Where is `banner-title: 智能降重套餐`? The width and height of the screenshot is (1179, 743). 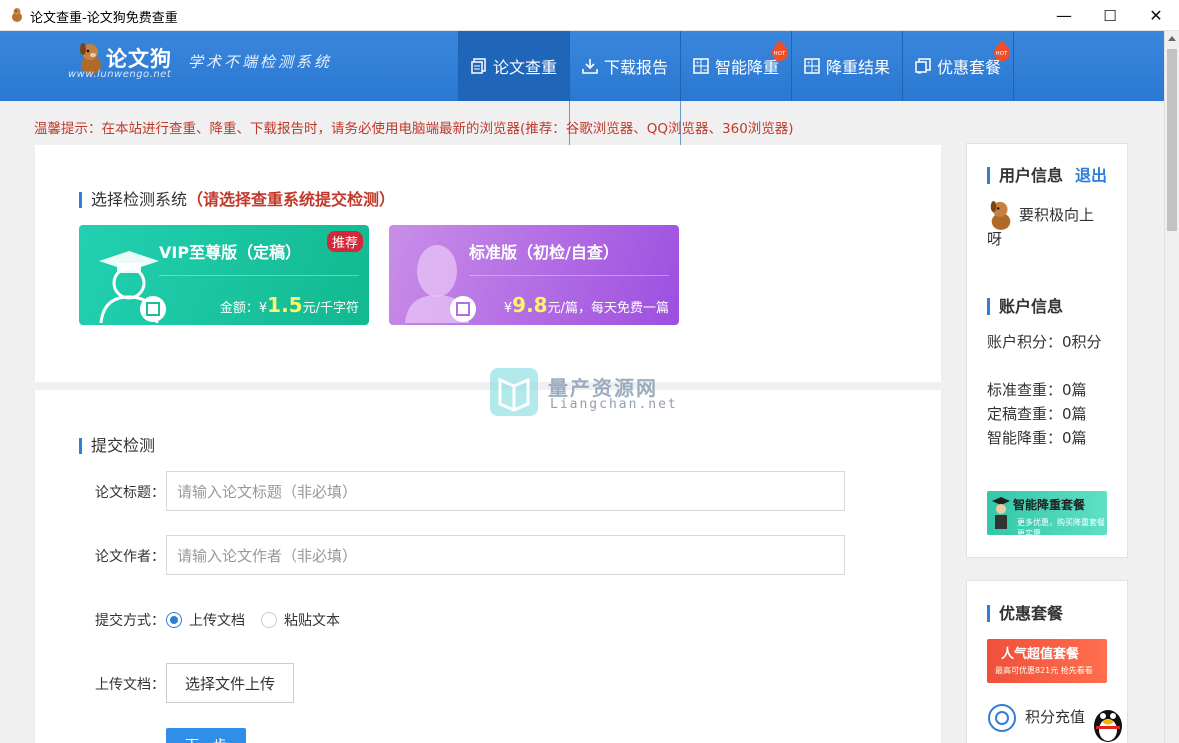 banner-title: 智能降重套餐 is located at coordinates (1049, 505).